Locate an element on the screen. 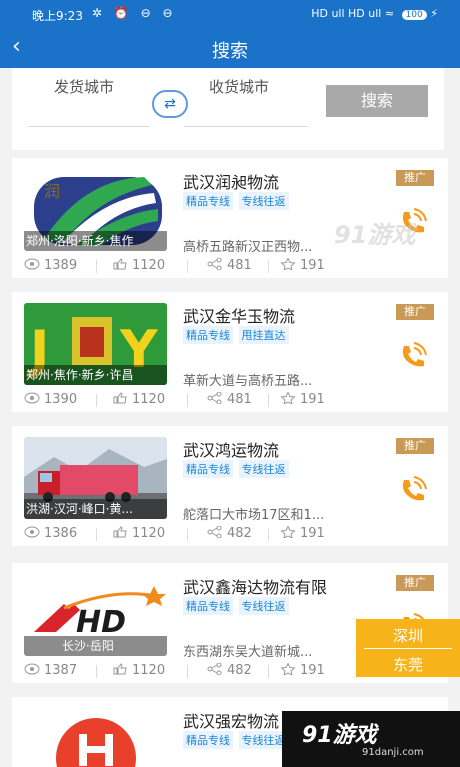 The image size is (460, 767). floating-city-panel: 深圳 东莞 is located at coordinates (408, 648).